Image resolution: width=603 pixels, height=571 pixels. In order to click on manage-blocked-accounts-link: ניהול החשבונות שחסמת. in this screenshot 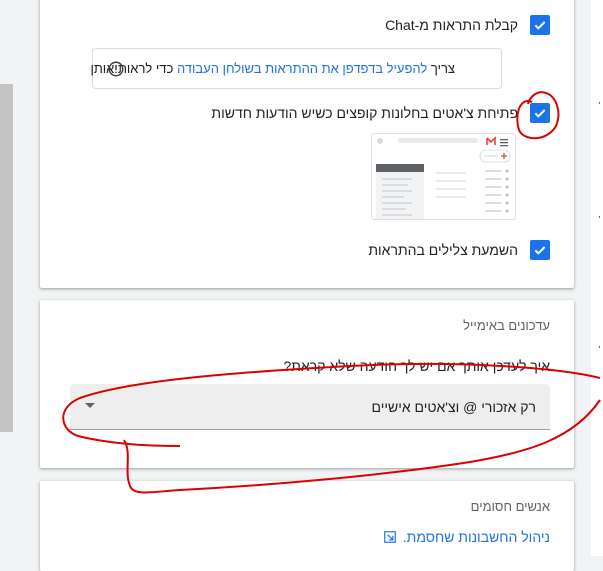, I will do `click(466, 537)`.